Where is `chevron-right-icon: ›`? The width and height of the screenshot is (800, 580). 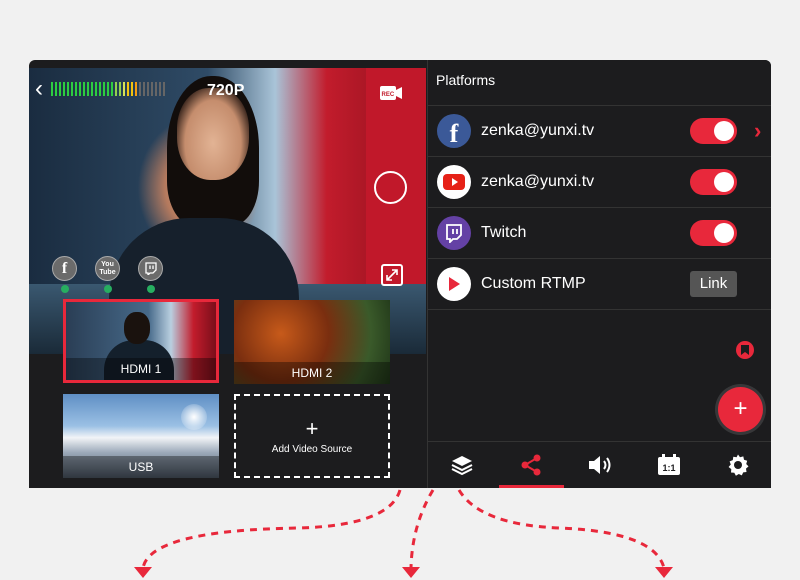 chevron-right-icon: › is located at coordinates (757, 131).